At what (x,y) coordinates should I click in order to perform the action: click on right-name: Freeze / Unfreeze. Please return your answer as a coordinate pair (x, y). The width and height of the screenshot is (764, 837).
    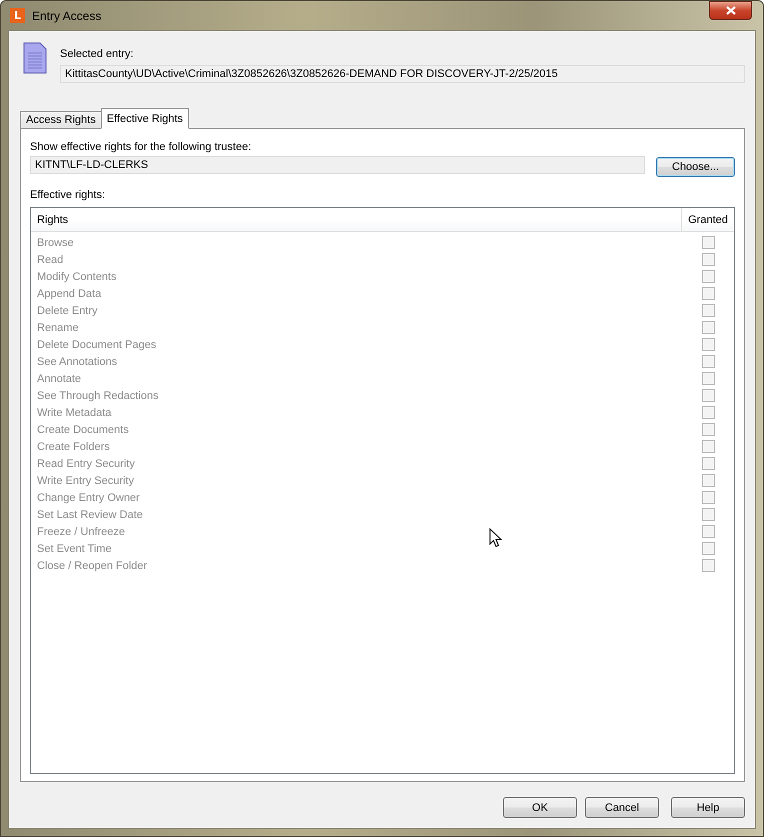
    Looking at the image, I should click on (81, 532).